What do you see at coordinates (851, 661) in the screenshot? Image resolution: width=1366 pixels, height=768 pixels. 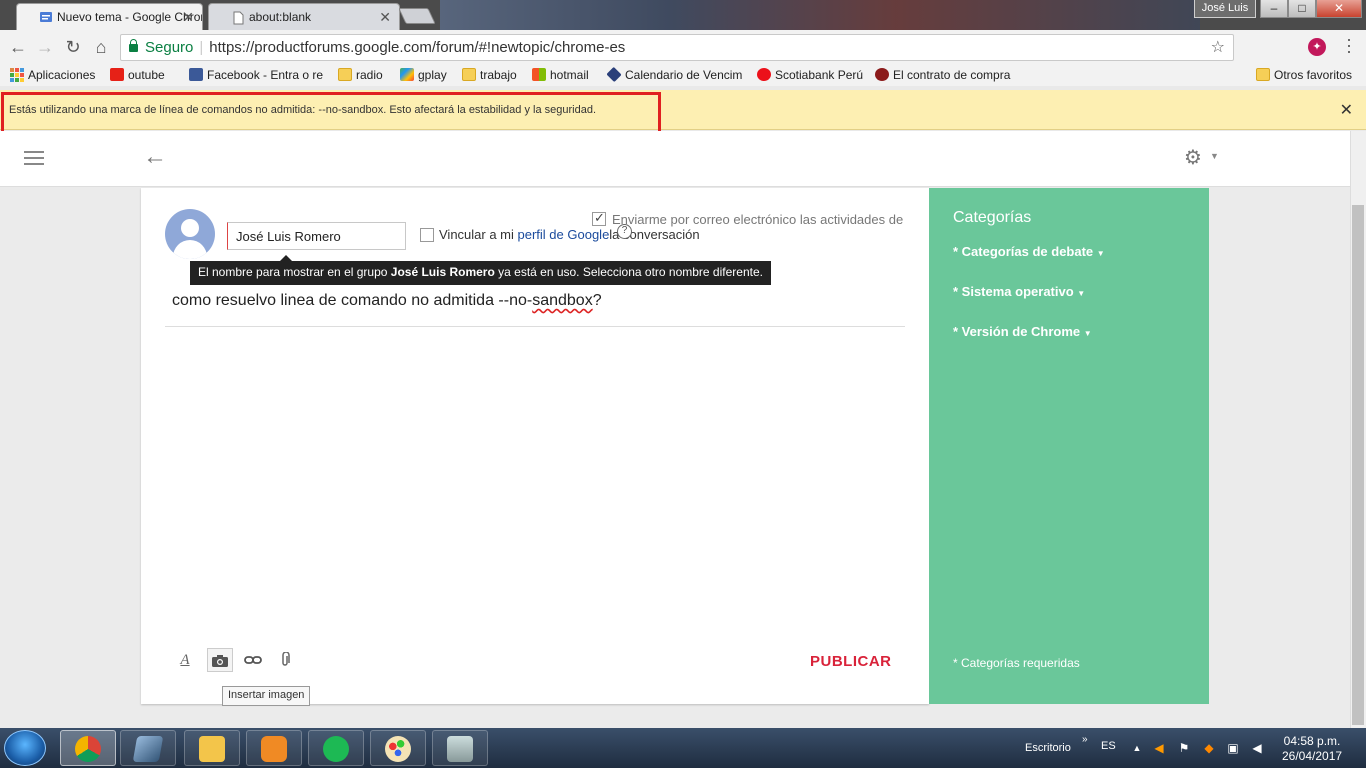 I see `publish-button: PUBLICAR` at bounding box center [851, 661].